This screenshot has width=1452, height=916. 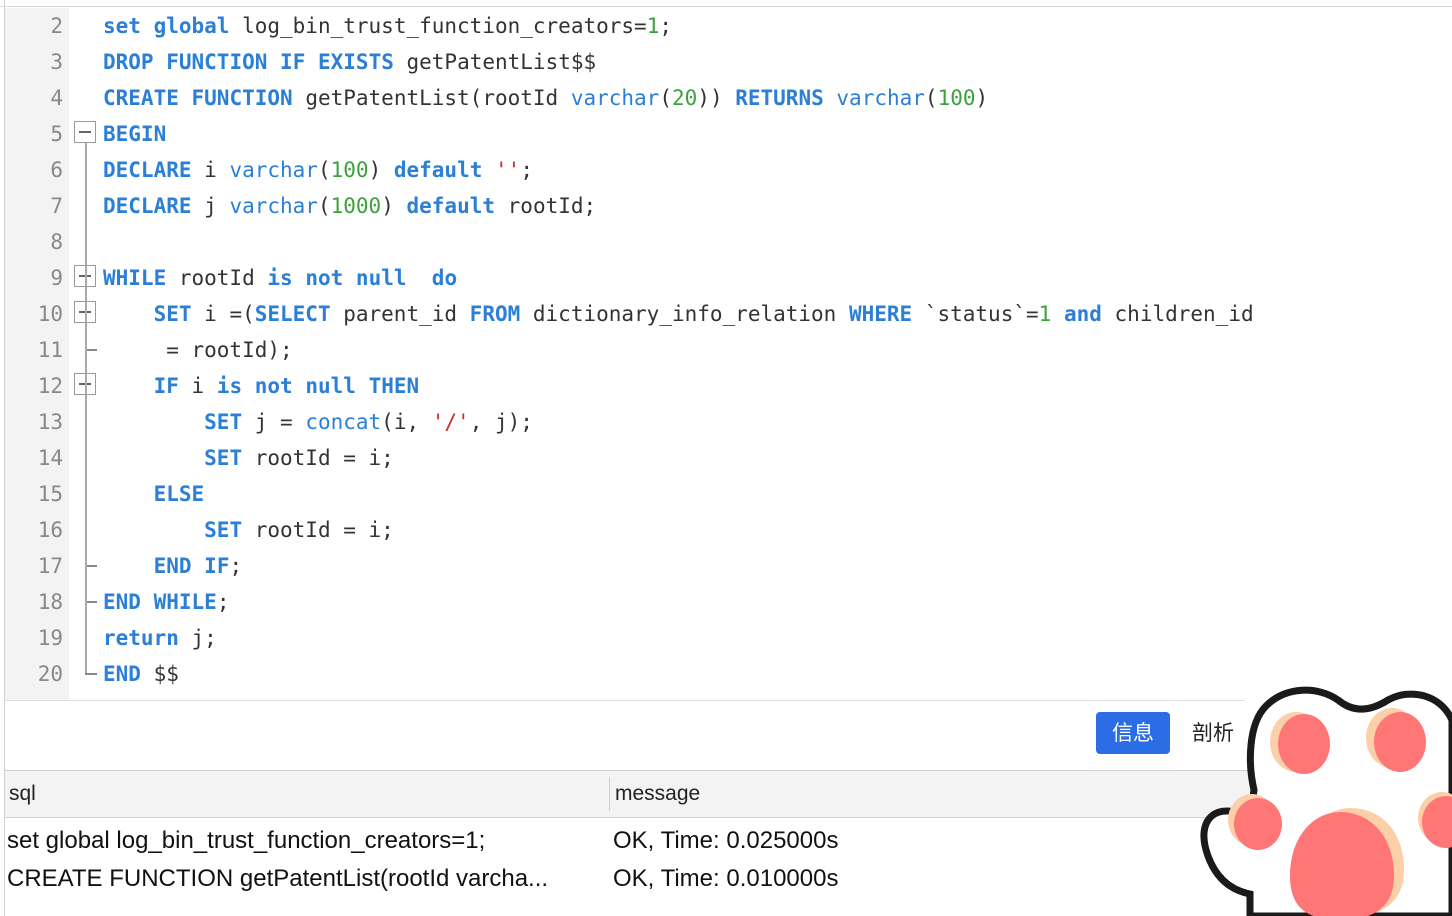 I want to click on code-line: 13 SET j = concat(i, '/', j);, so click(x=728, y=422).